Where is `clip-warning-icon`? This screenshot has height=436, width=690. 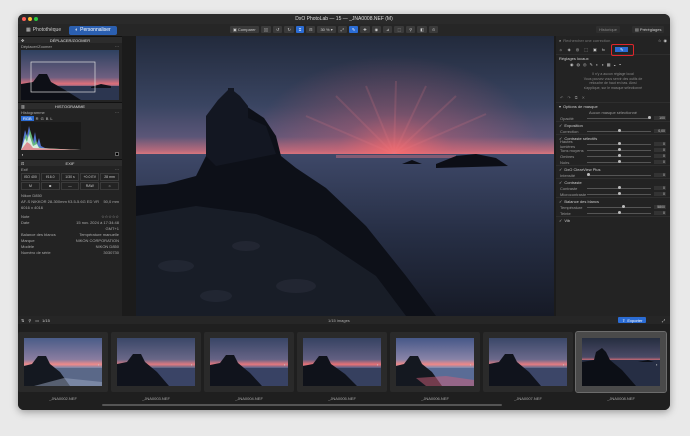 clip-warning-icon is located at coordinates (117, 154).